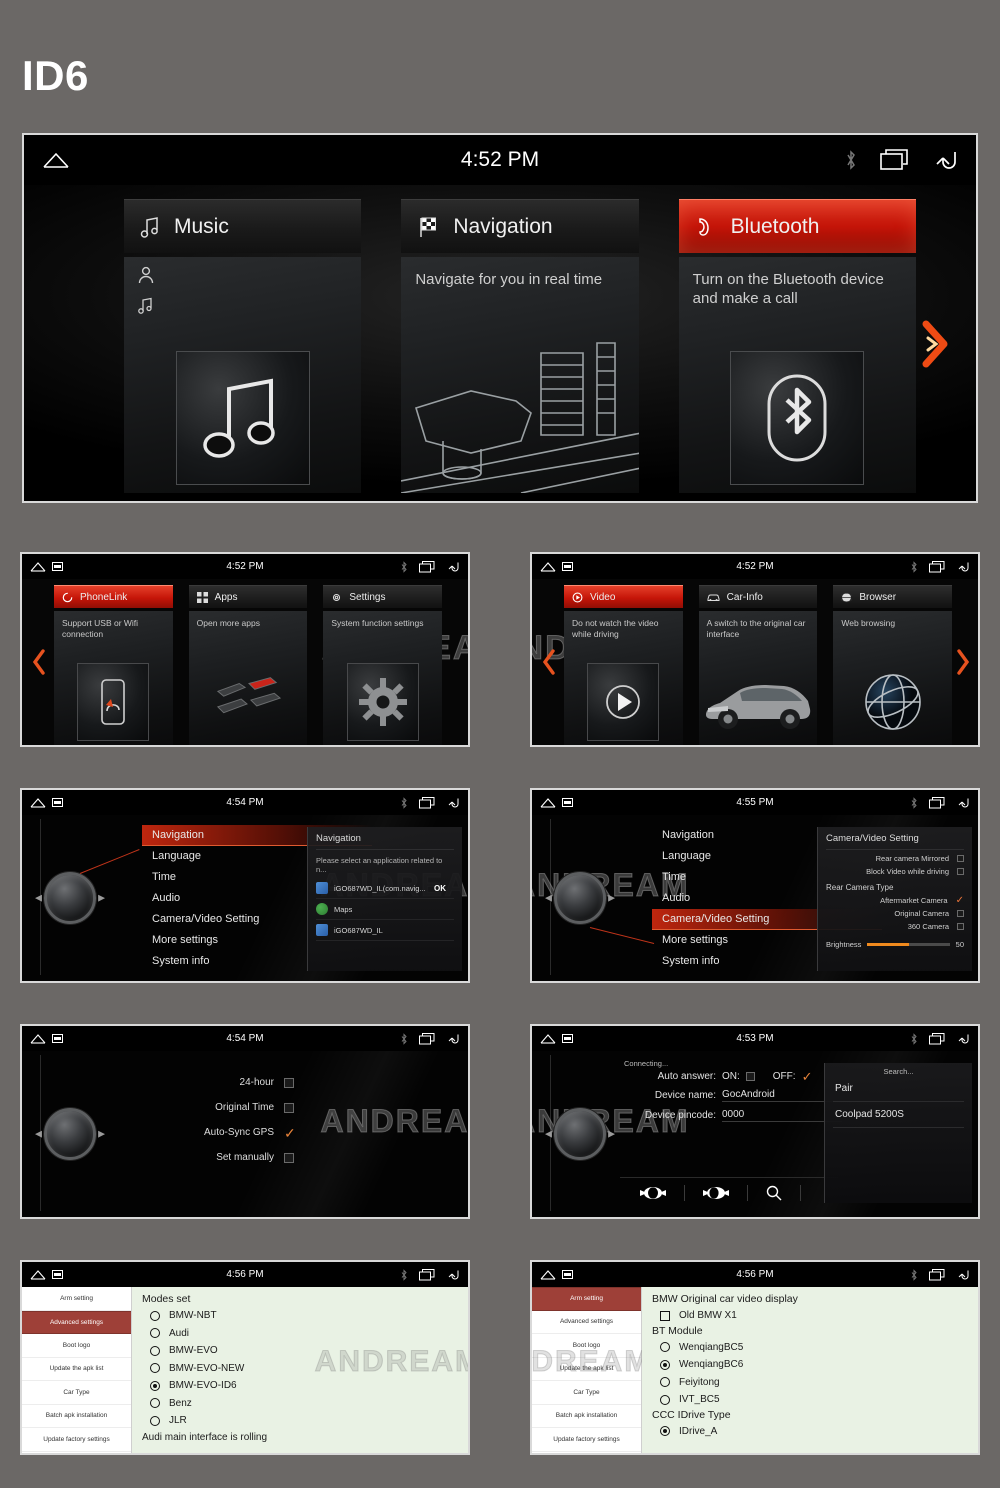  What do you see at coordinates (113, 596) in the screenshot?
I see `tile-phonelink-header: PhoneLink` at bounding box center [113, 596].